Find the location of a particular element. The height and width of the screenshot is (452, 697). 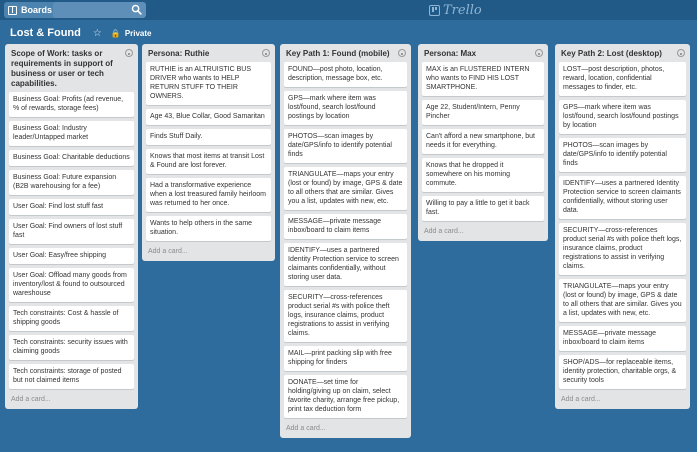

trello-logo: Trello is located at coordinates (455, 10).